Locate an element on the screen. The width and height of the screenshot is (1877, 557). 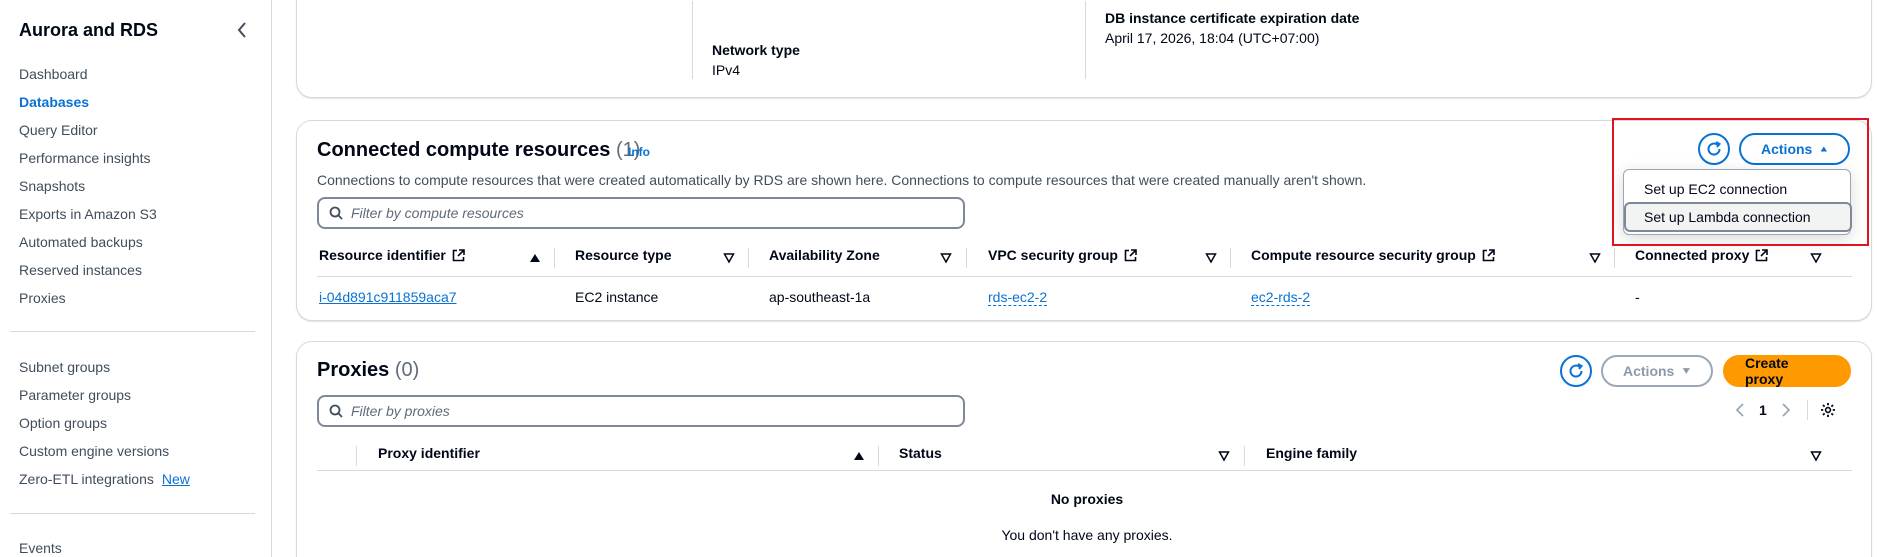
column-header-compute-security-group: Compute resource security group is located at coordinates (1373, 255).